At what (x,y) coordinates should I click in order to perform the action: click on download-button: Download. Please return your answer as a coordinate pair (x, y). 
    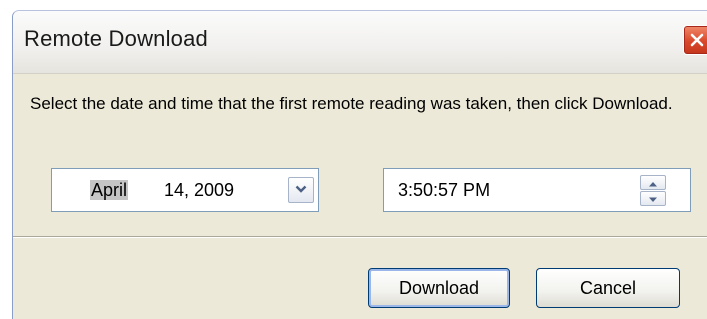
    Looking at the image, I should click on (439, 288).